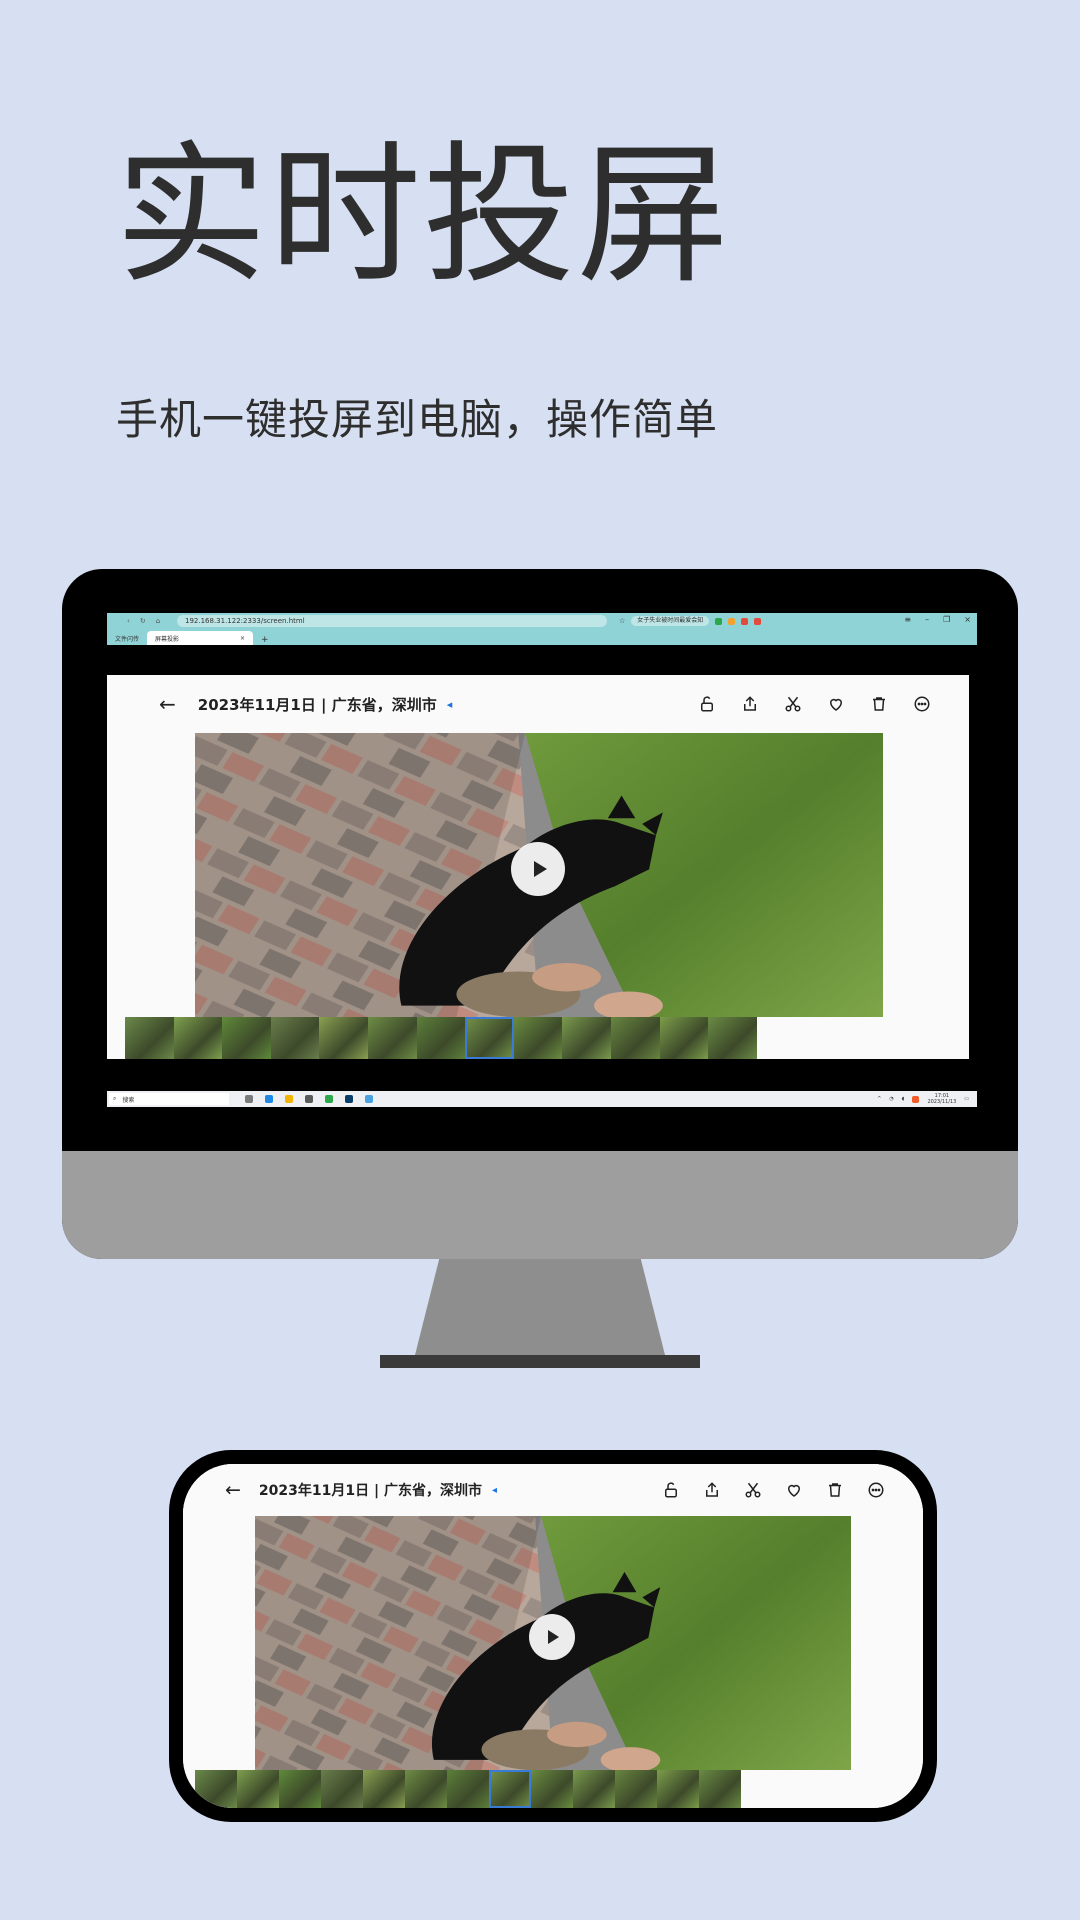 This screenshot has height=1920, width=1080. Describe the element at coordinates (553, 1490) in the screenshot. I see `viewer-top-bar: ← 2023年11月1日 | 广东省，深圳市 ◂` at that location.